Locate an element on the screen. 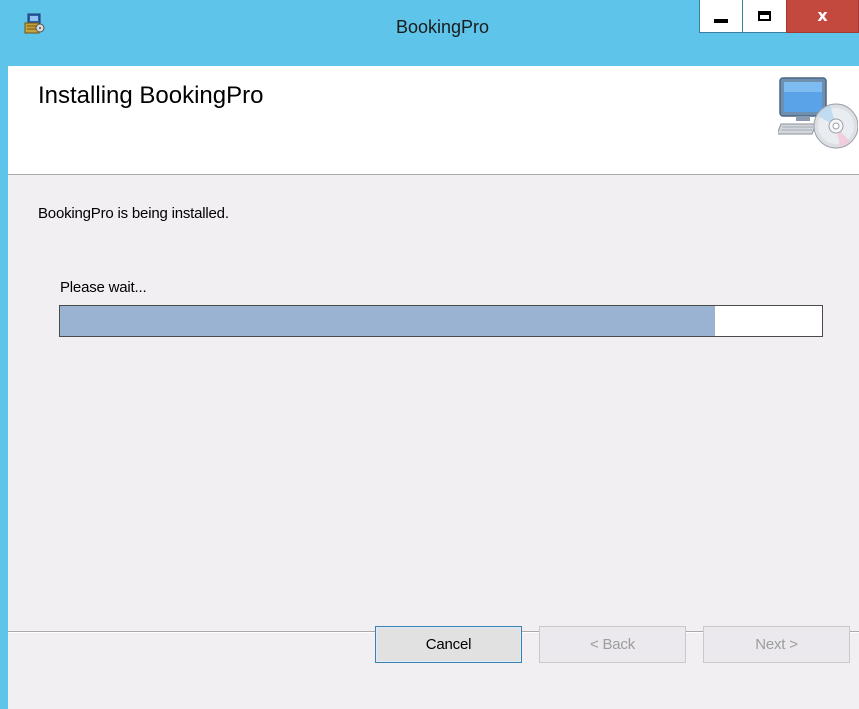  close-button: x is located at coordinates (822, 16).